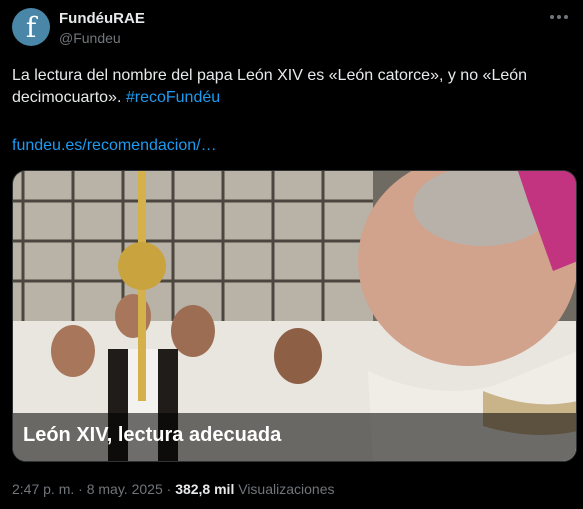 The height and width of the screenshot is (509, 583). I want to click on card-caption: León XIV, lectura adecuada, so click(294, 437).